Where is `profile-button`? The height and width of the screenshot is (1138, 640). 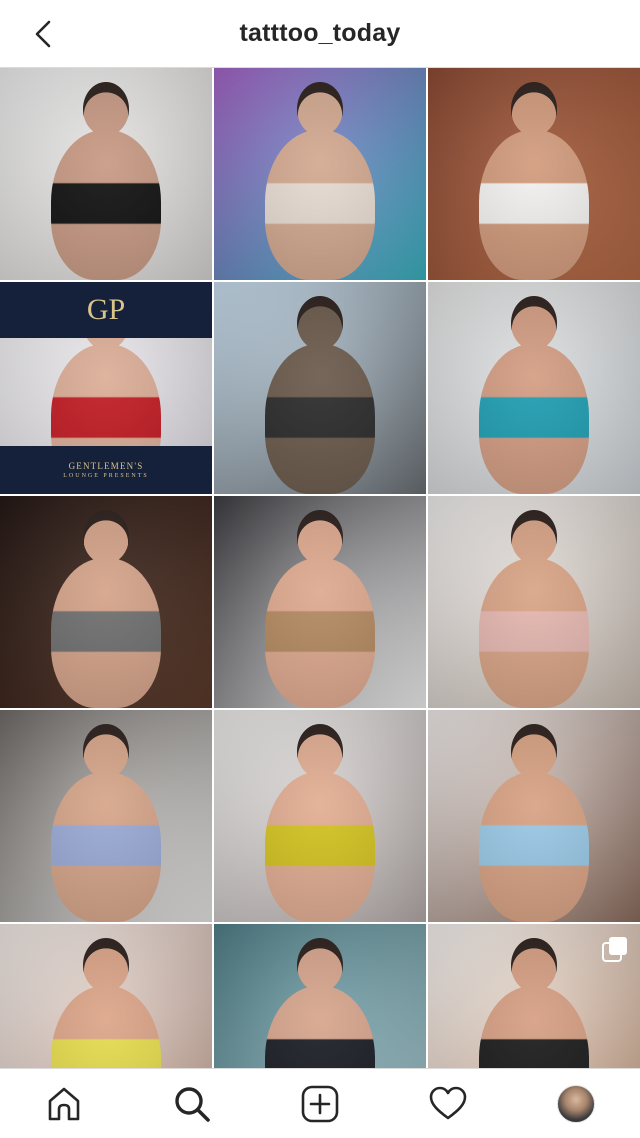 profile-button is located at coordinates (576, 1104).